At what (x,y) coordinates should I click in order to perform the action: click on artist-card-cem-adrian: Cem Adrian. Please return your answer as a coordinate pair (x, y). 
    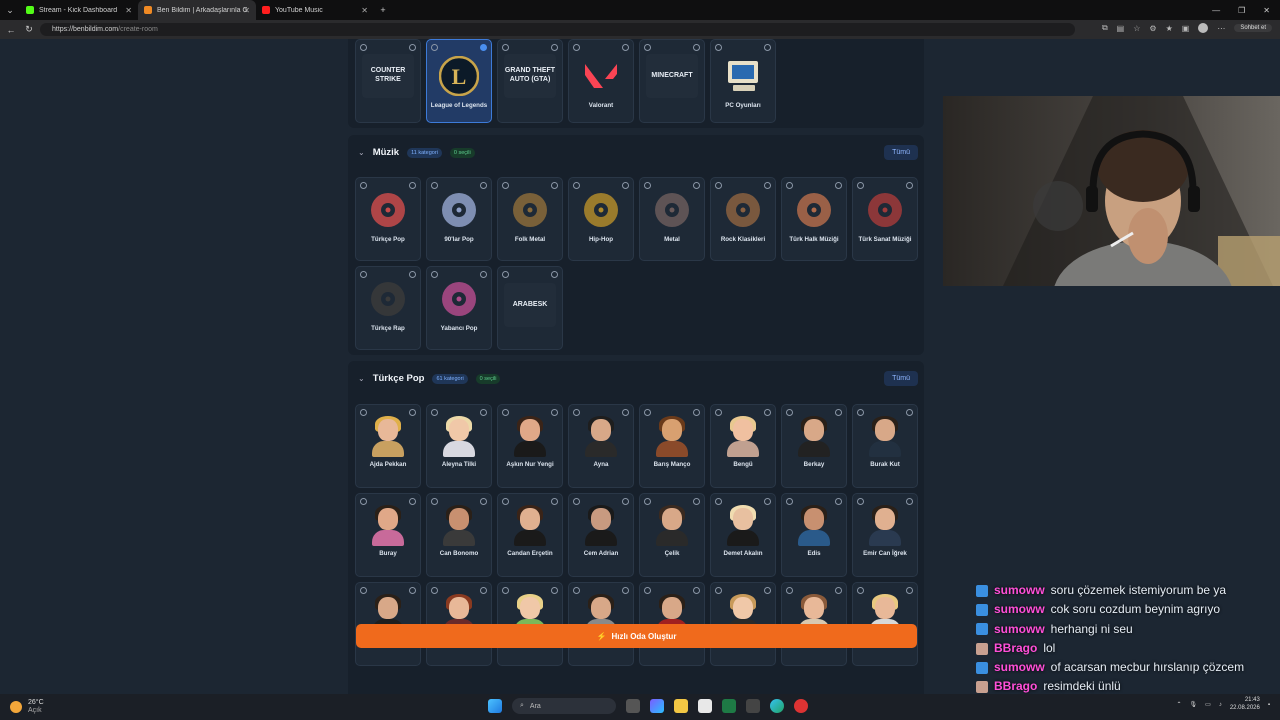
    Looking at the image, I should click on (601, 535).